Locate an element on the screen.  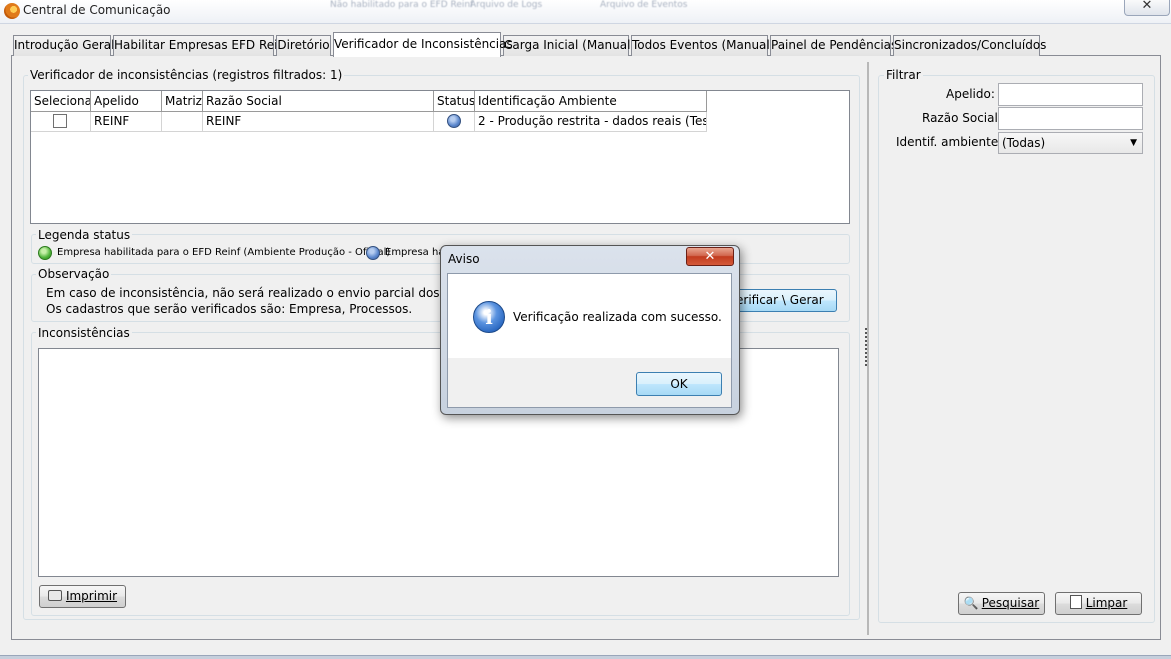
table-row-cell-selecionar is located at coordinates (61, 122).